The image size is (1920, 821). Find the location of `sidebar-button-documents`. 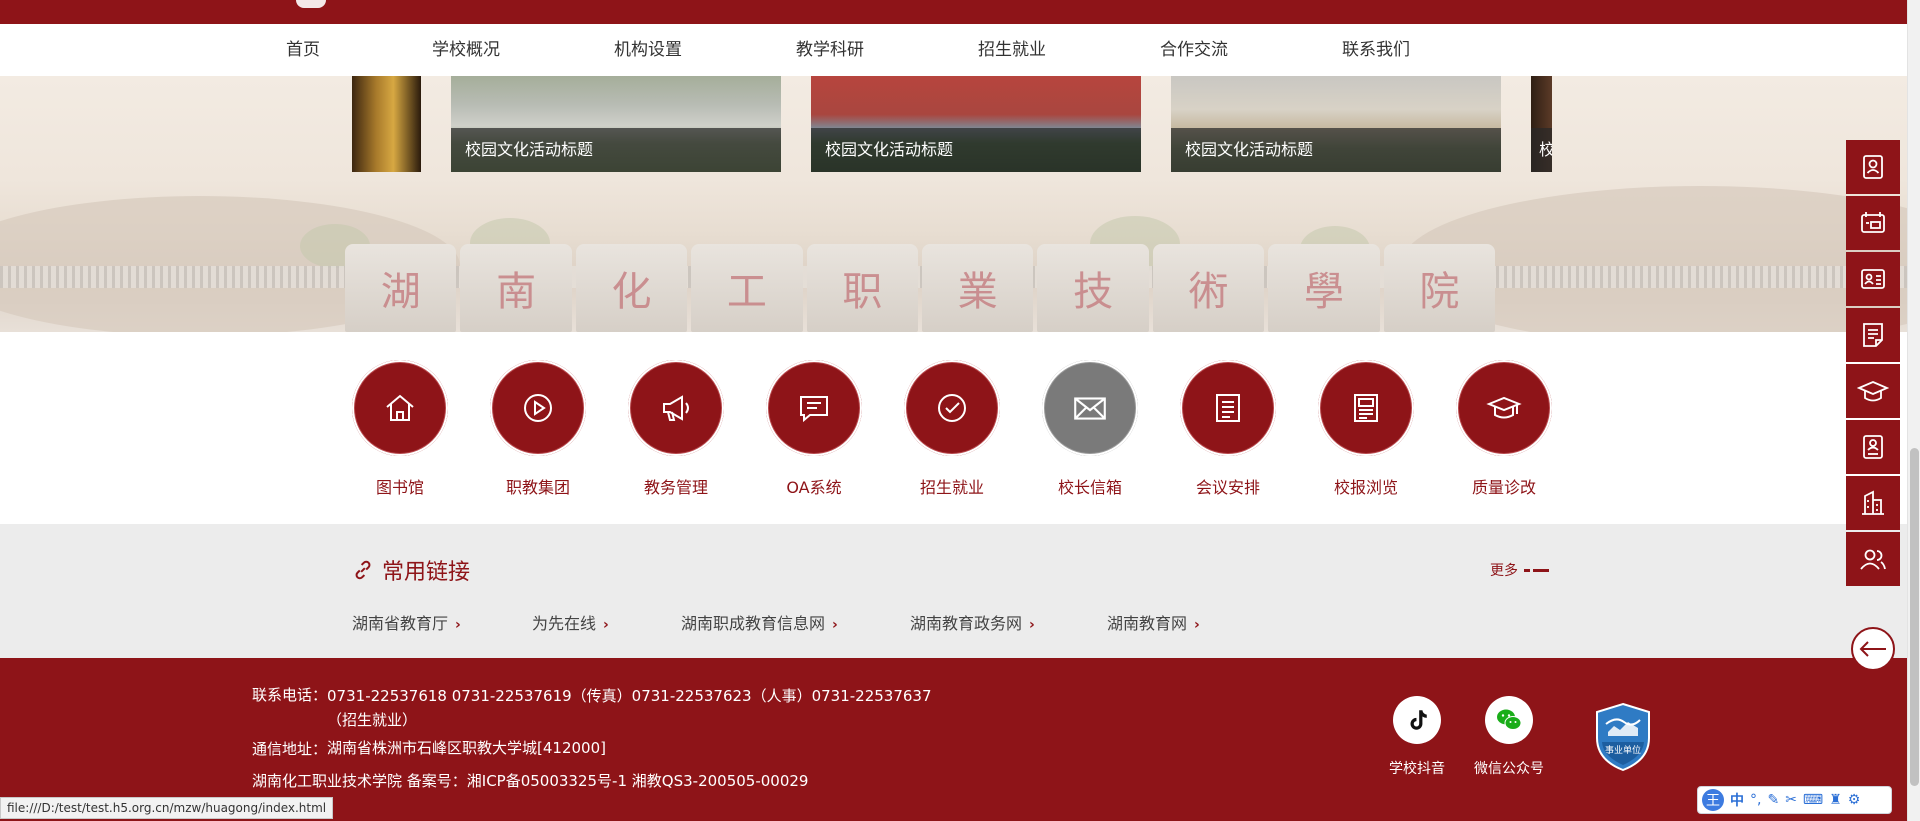

sidebar-button-documents is located at coordinates (1873, 447).